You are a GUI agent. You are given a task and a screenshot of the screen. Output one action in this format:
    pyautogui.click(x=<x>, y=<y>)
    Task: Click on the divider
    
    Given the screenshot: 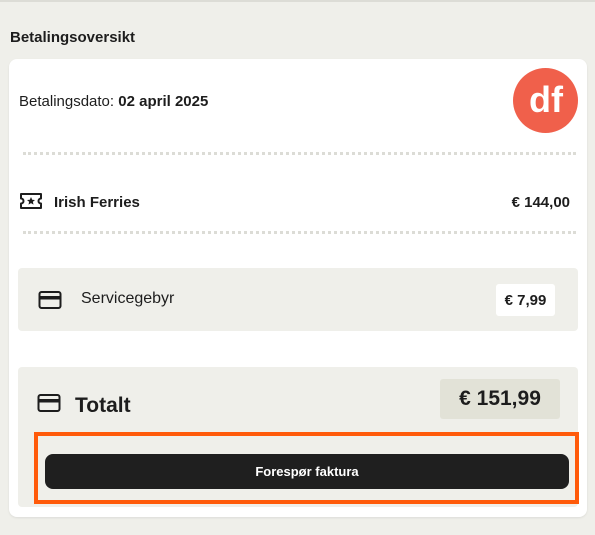 What is the action you would take?
    pyautogui.click(x=297, y=1)
    